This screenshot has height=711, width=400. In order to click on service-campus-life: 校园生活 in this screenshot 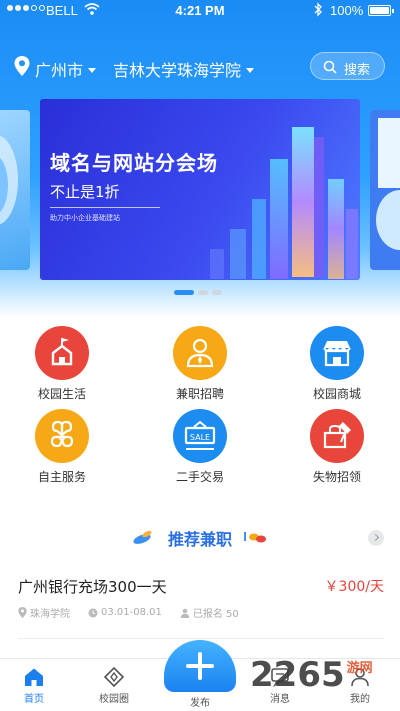, I will do `click(62, 364)`.